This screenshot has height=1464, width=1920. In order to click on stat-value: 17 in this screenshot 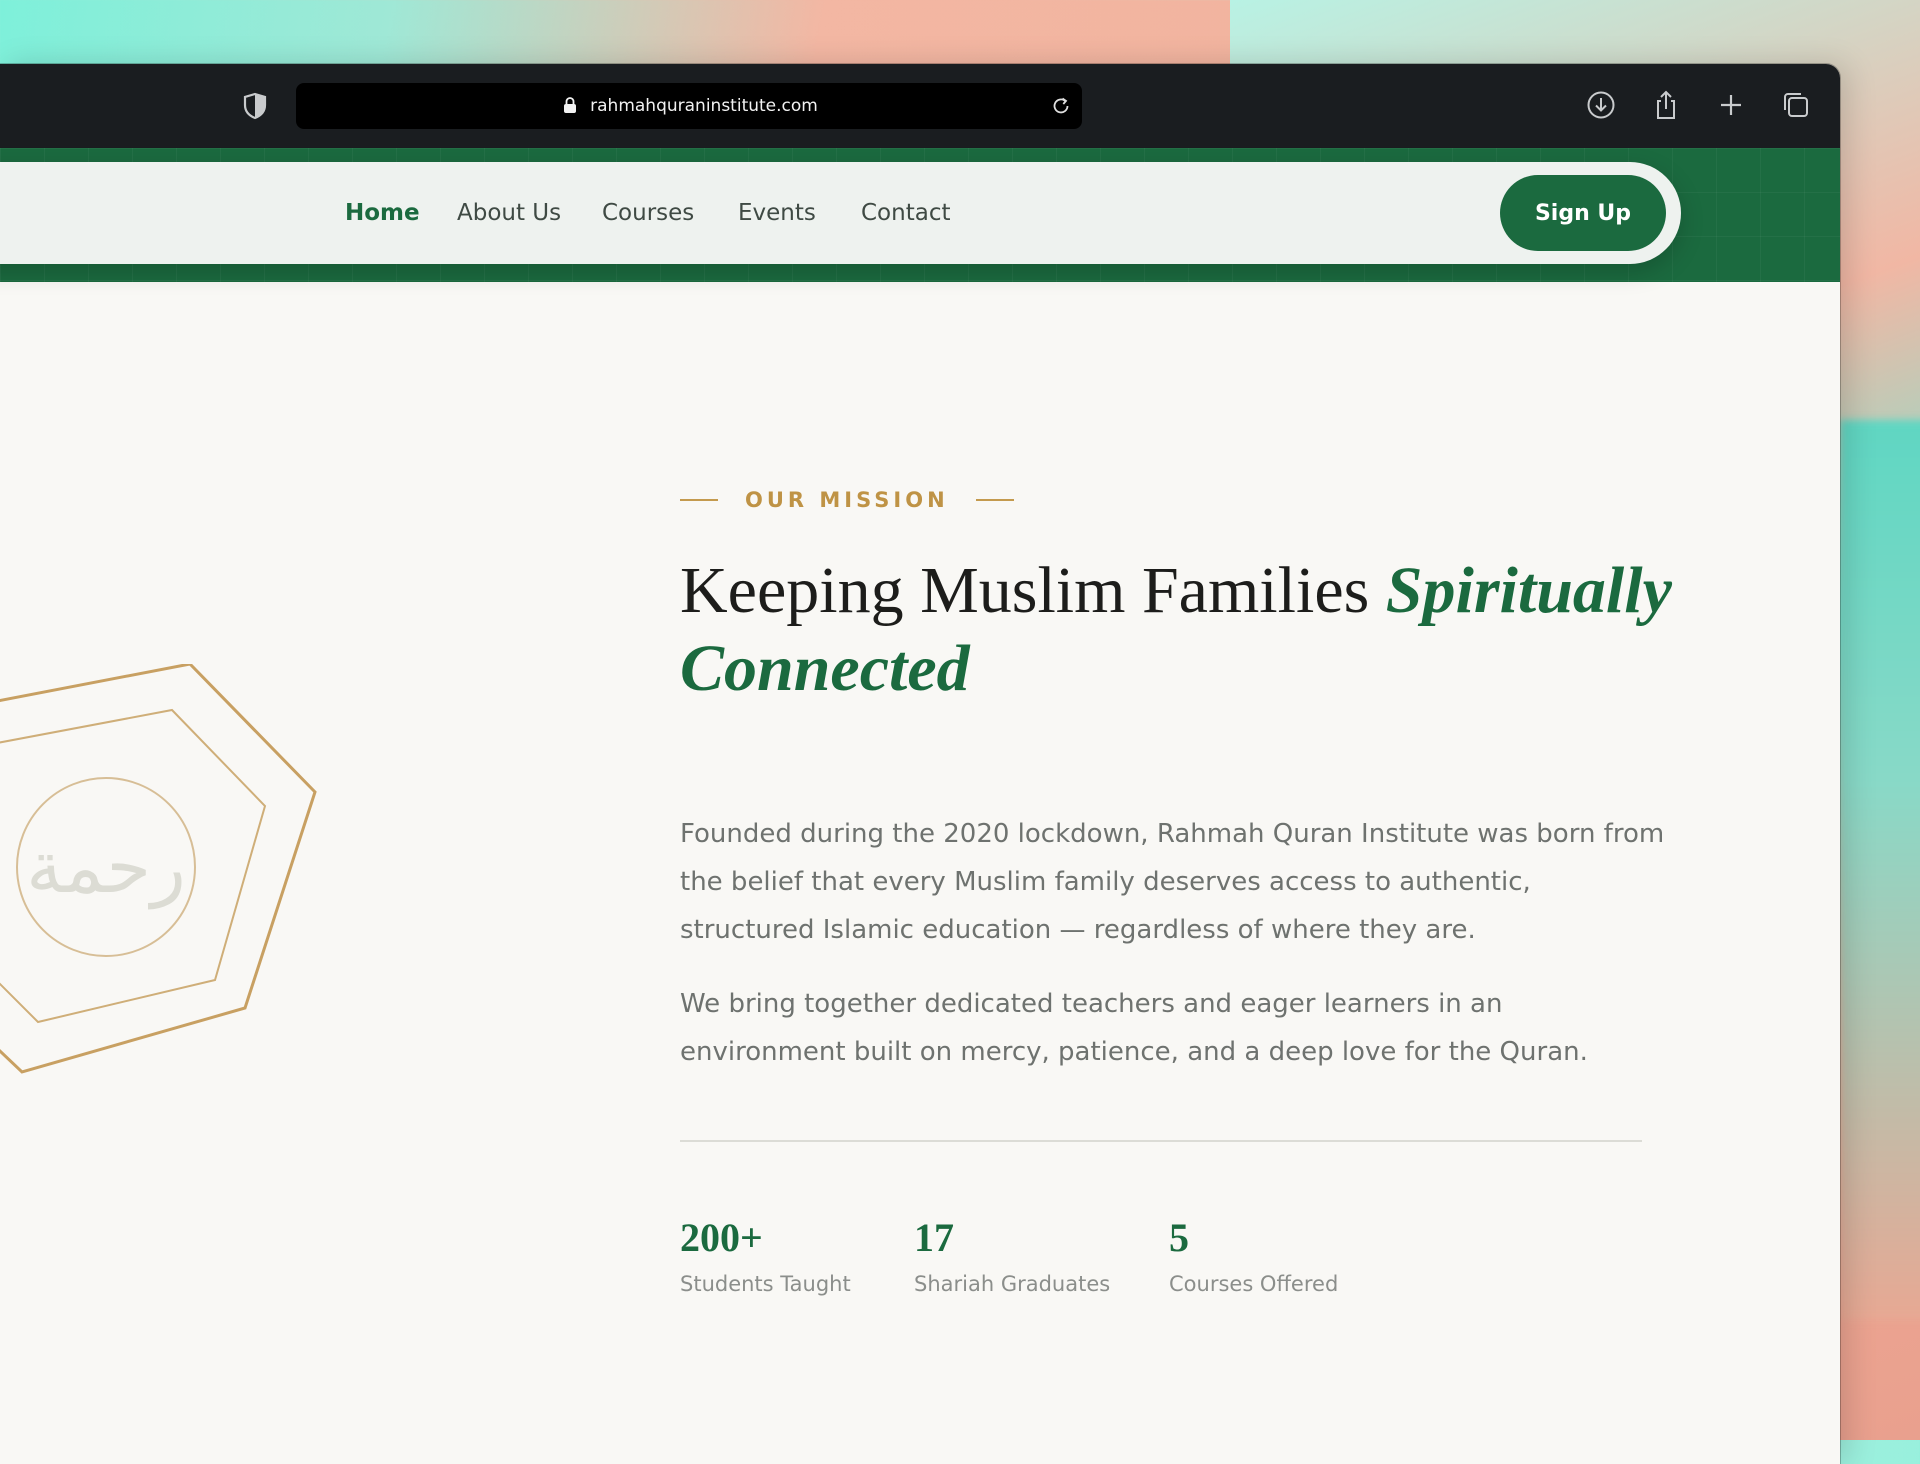, I will do `click(934, 1237)`.